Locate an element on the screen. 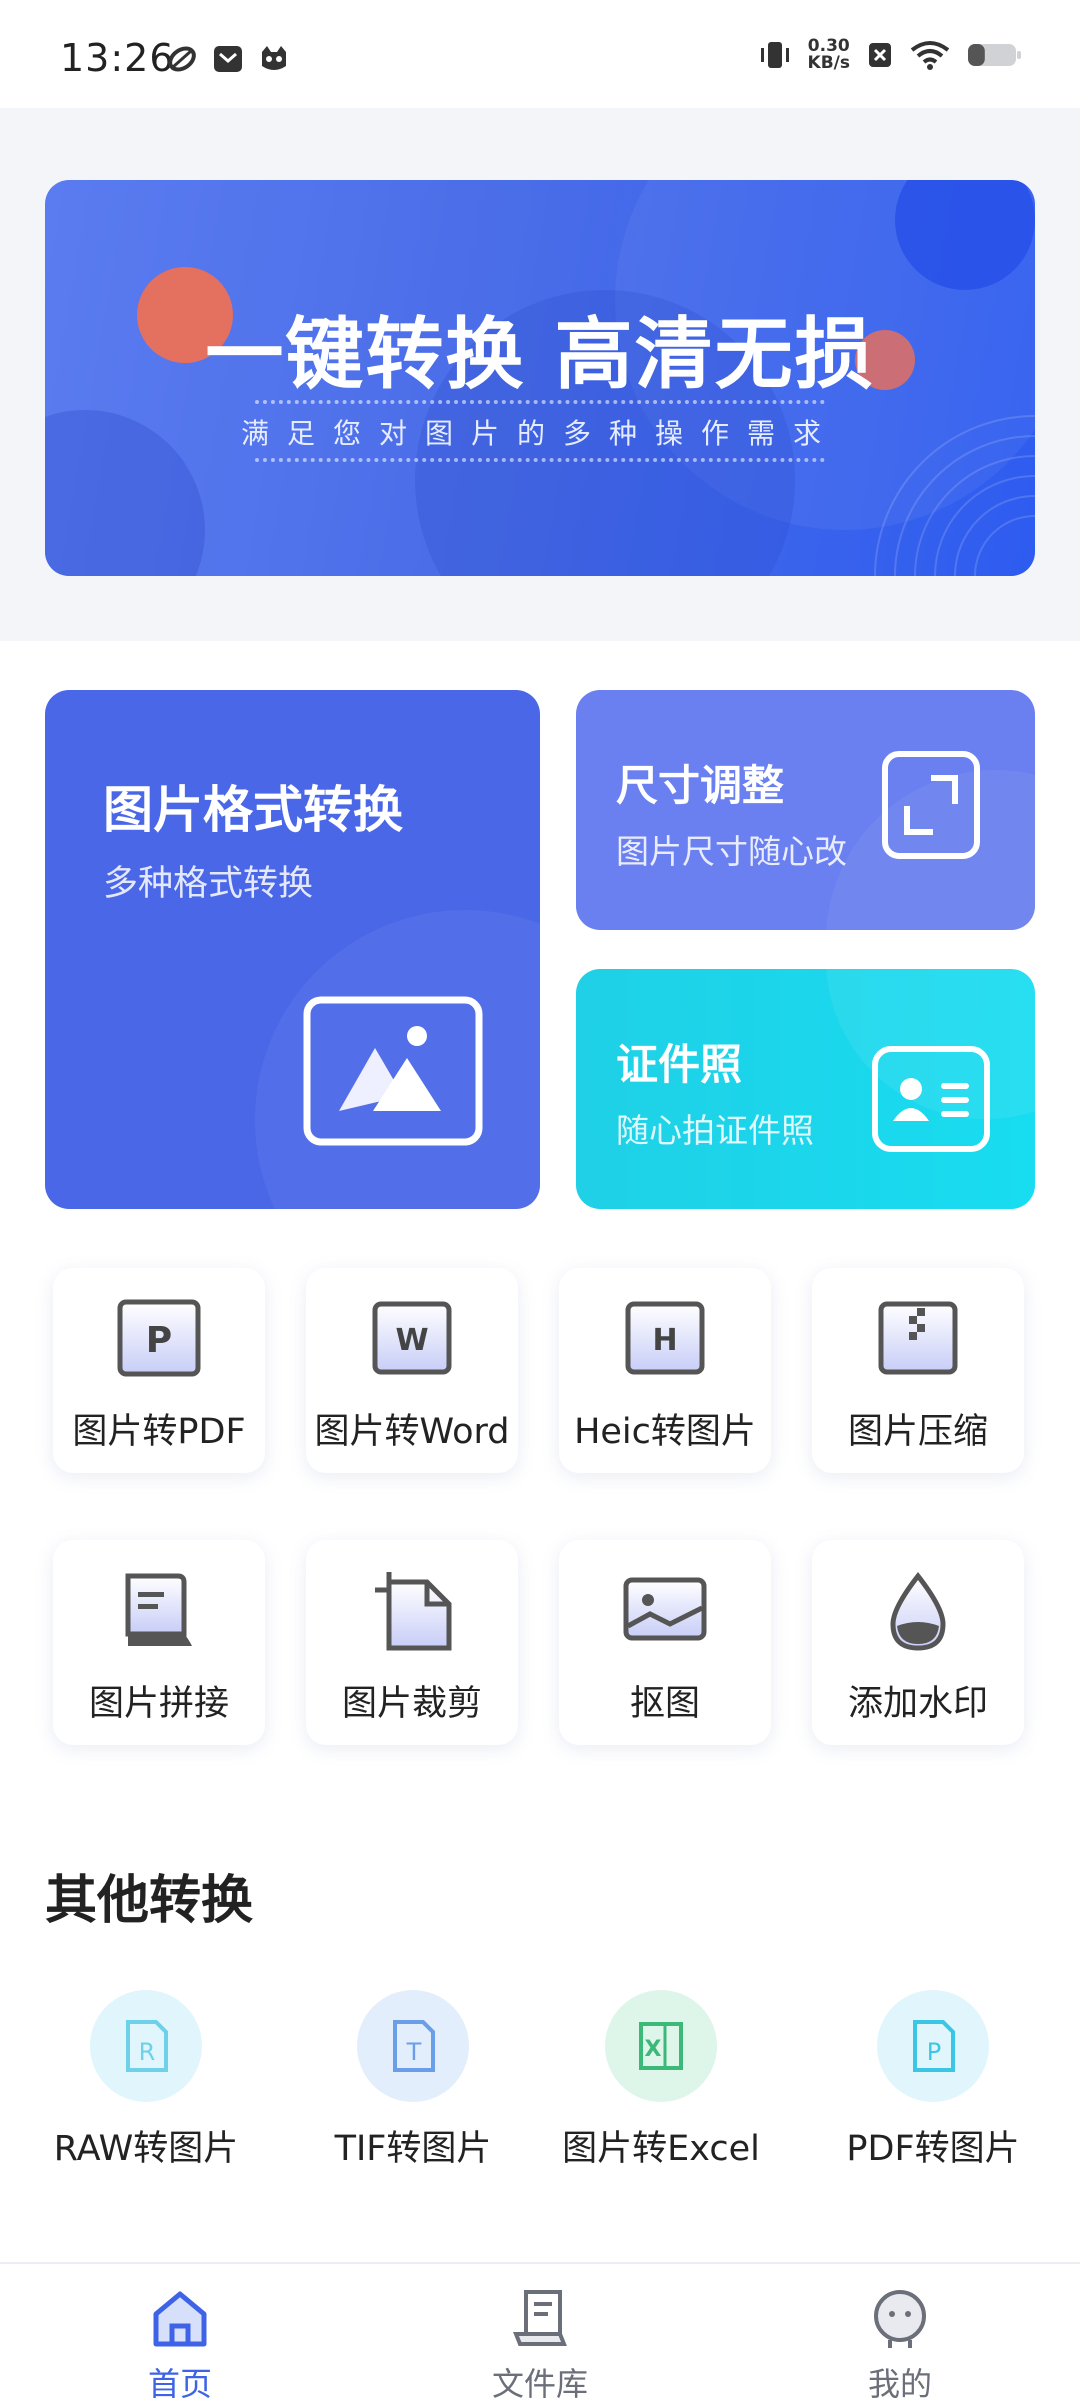 The width and height of the screenshot is (1080, 2408). nav-profile: 我的 is located at coordinates (900, 2336).